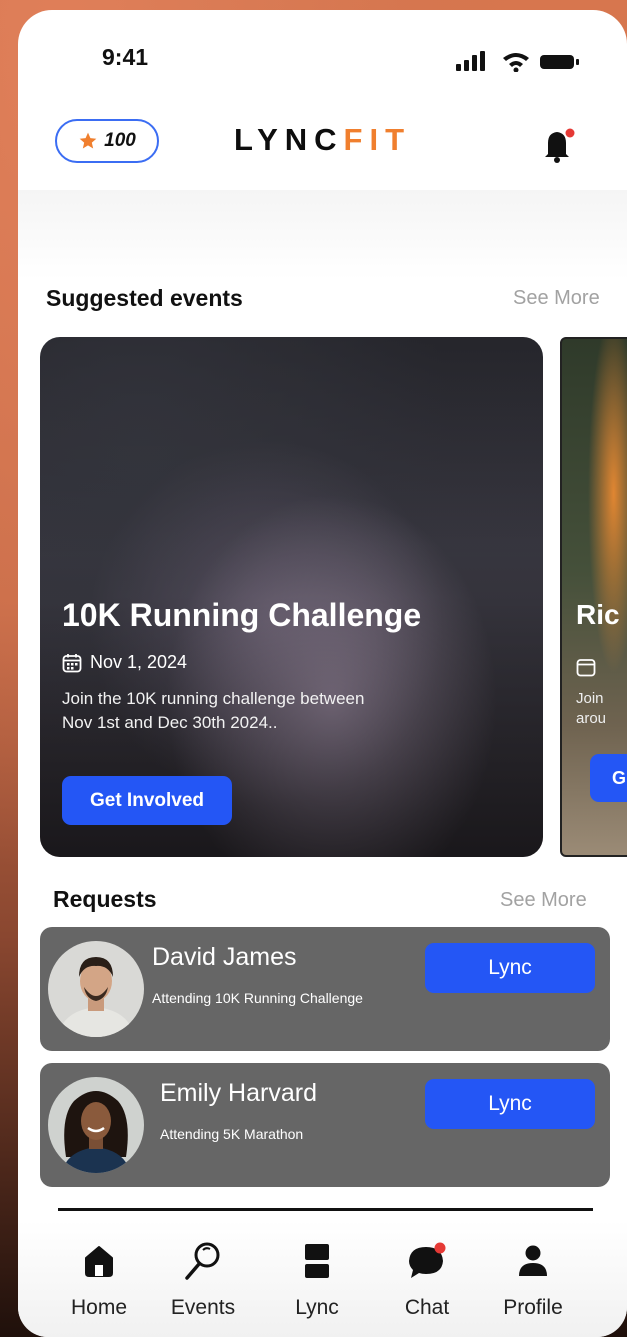 This screenshot has width=627, height=1337. Describe the element at coordinates (202, 1261) in the screenshot. I see `search-icon` at that location.